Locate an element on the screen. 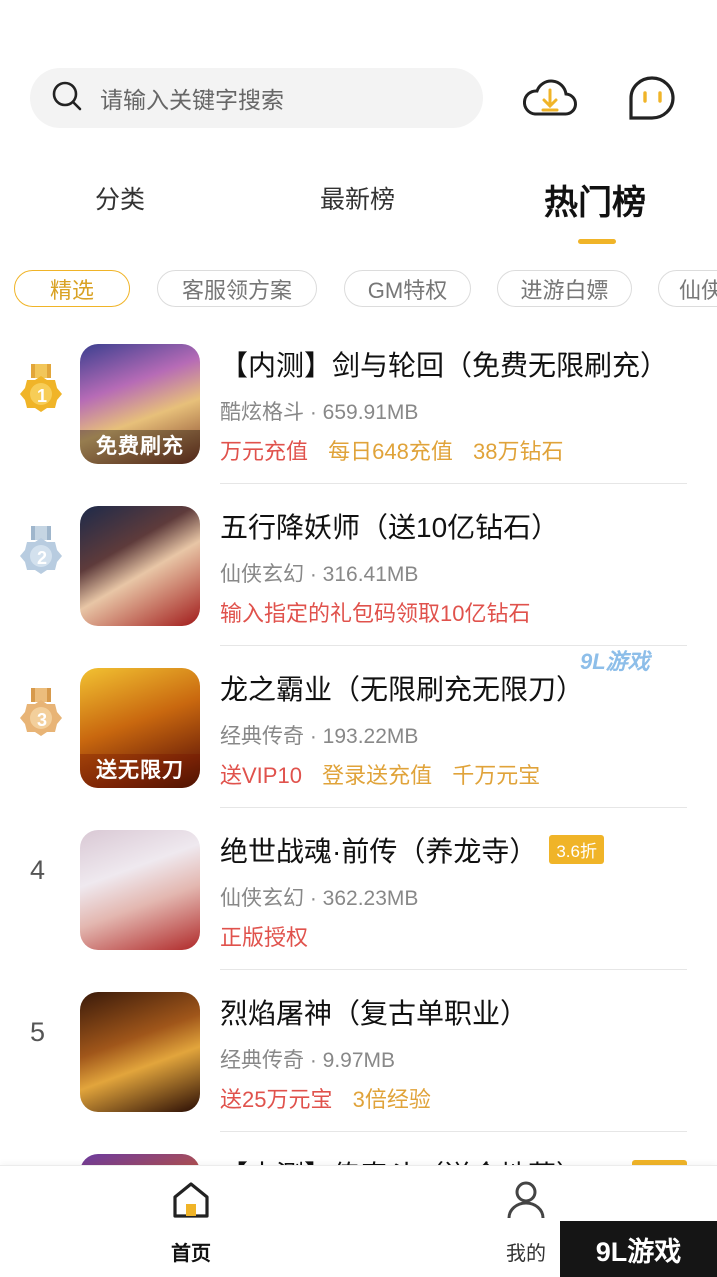  game-title: 【内测】剑与轮回（免费无限刷充） is located at coordinates (444, 365).